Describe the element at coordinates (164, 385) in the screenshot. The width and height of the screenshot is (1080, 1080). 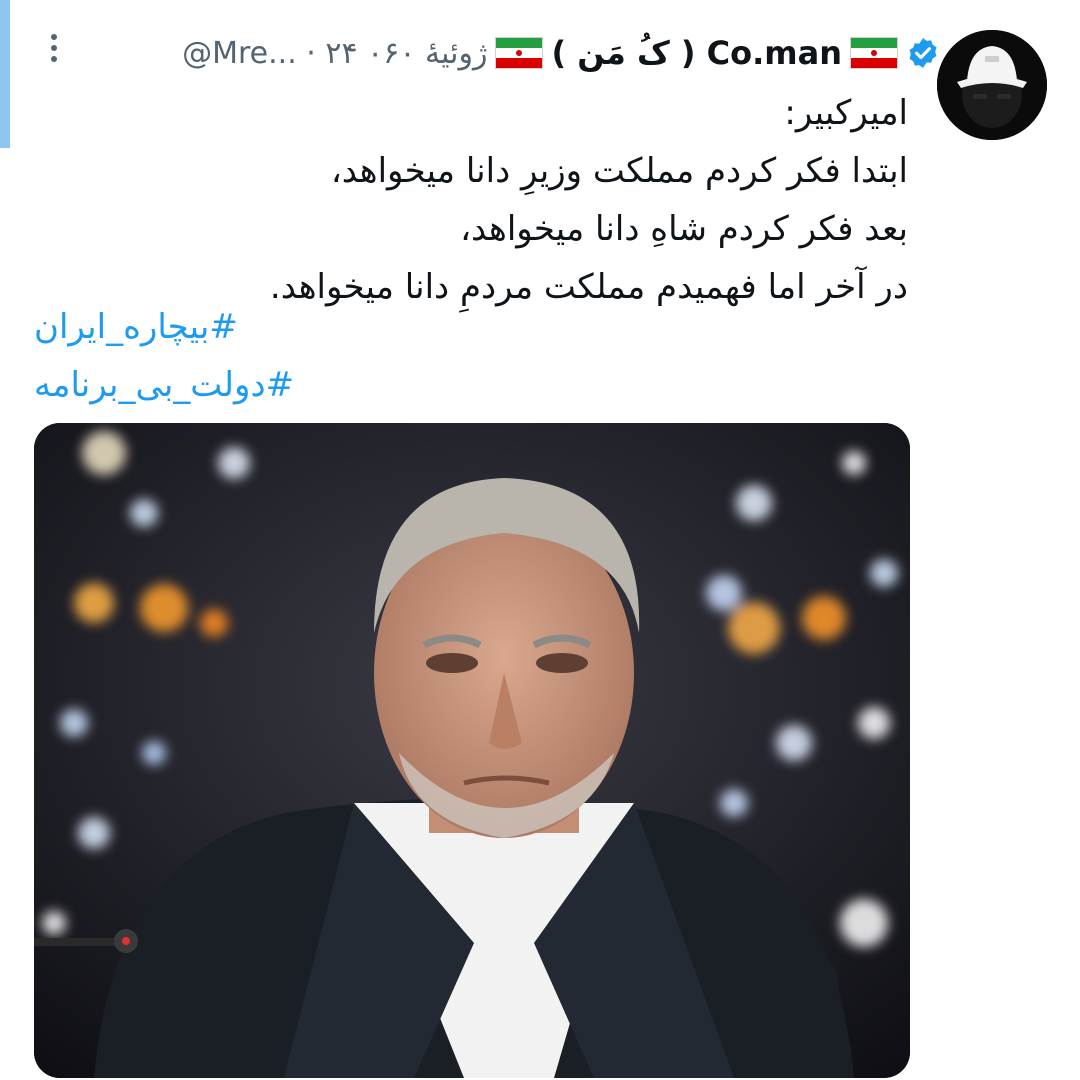
I see `hashtag-link: #دولت_بی_برنامه` at that location.